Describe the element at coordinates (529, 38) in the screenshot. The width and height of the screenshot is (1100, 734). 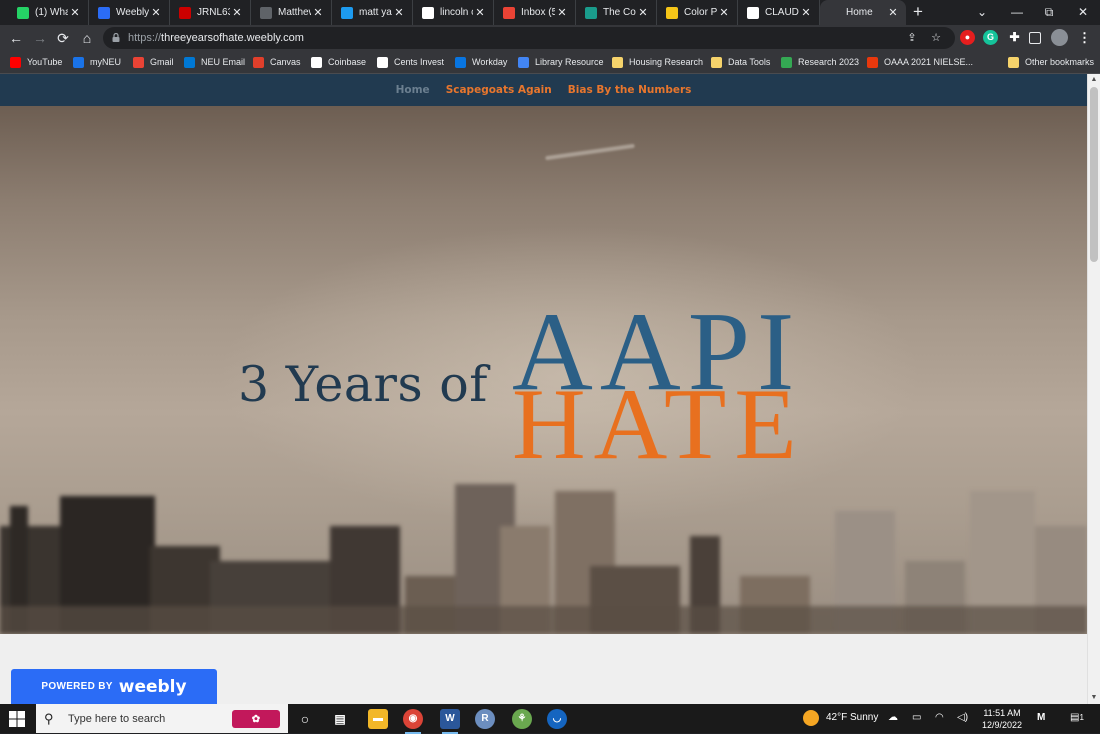
I see `address-bar: https://threeyearsofhate.weebly.com ⇪ ☆` at that location.